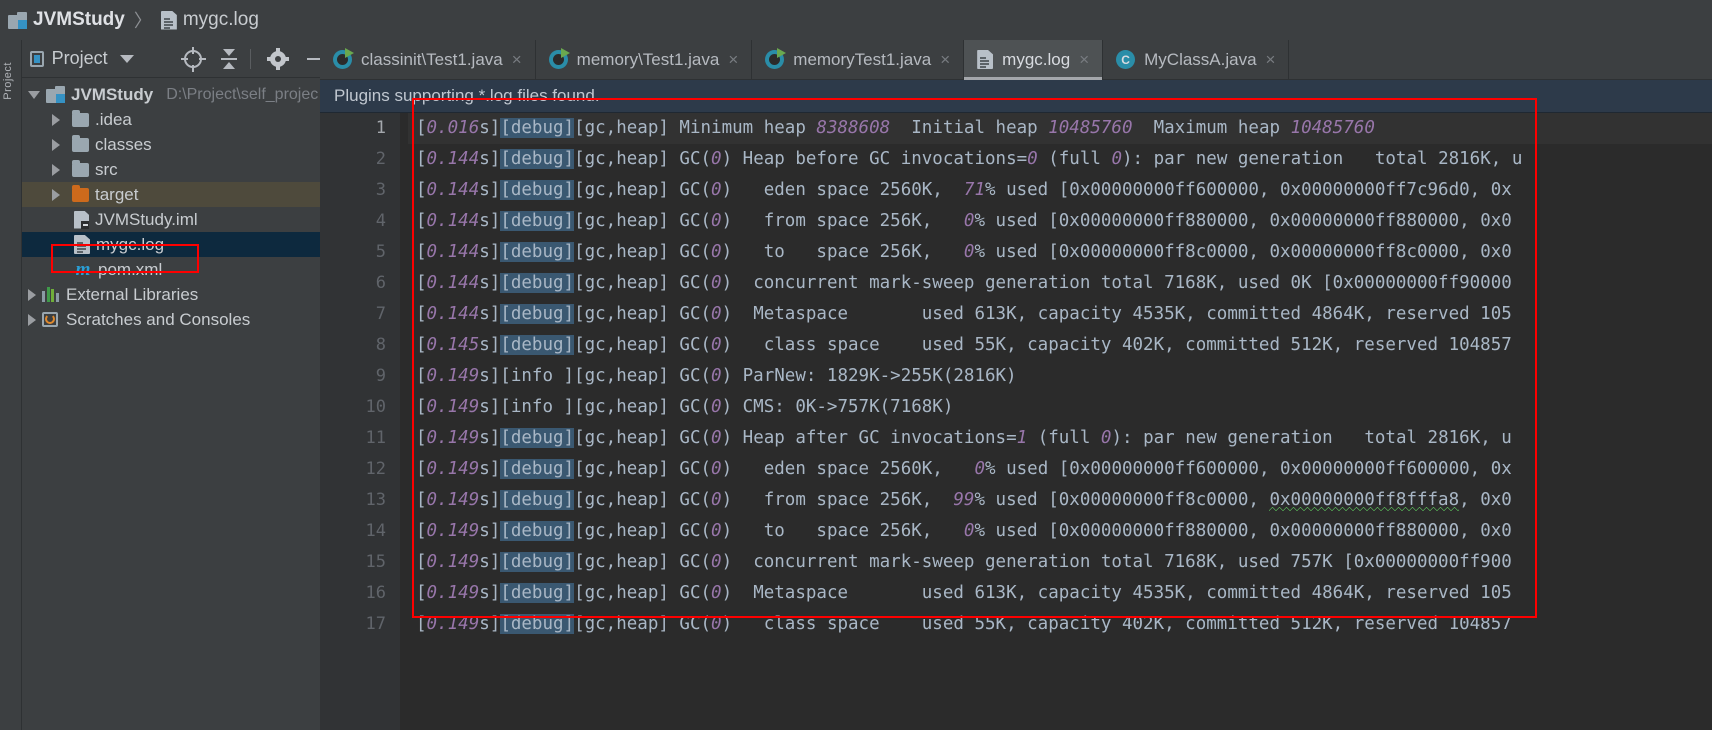 The height and width of the screenshot is (730, 1712). What do you see at coordinates (380, 159) in the screenshot?
I see `line-number: 2` at bounding box center [380, 159].